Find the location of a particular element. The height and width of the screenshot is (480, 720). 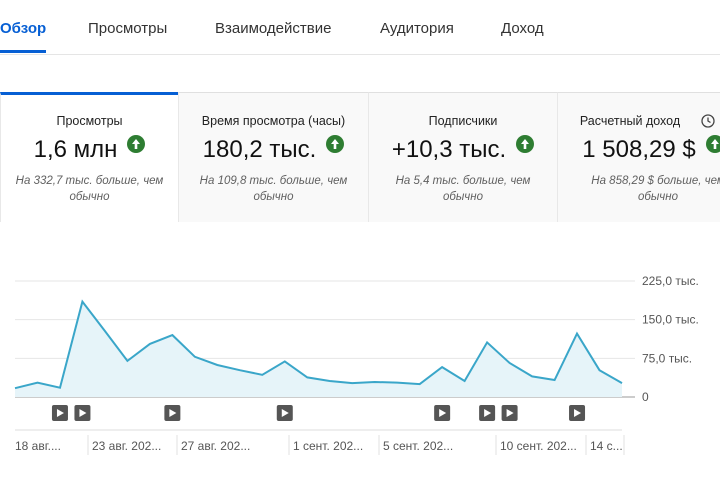

metric-card-value: 1 508,29 $ is located at coordinates (639, 149).